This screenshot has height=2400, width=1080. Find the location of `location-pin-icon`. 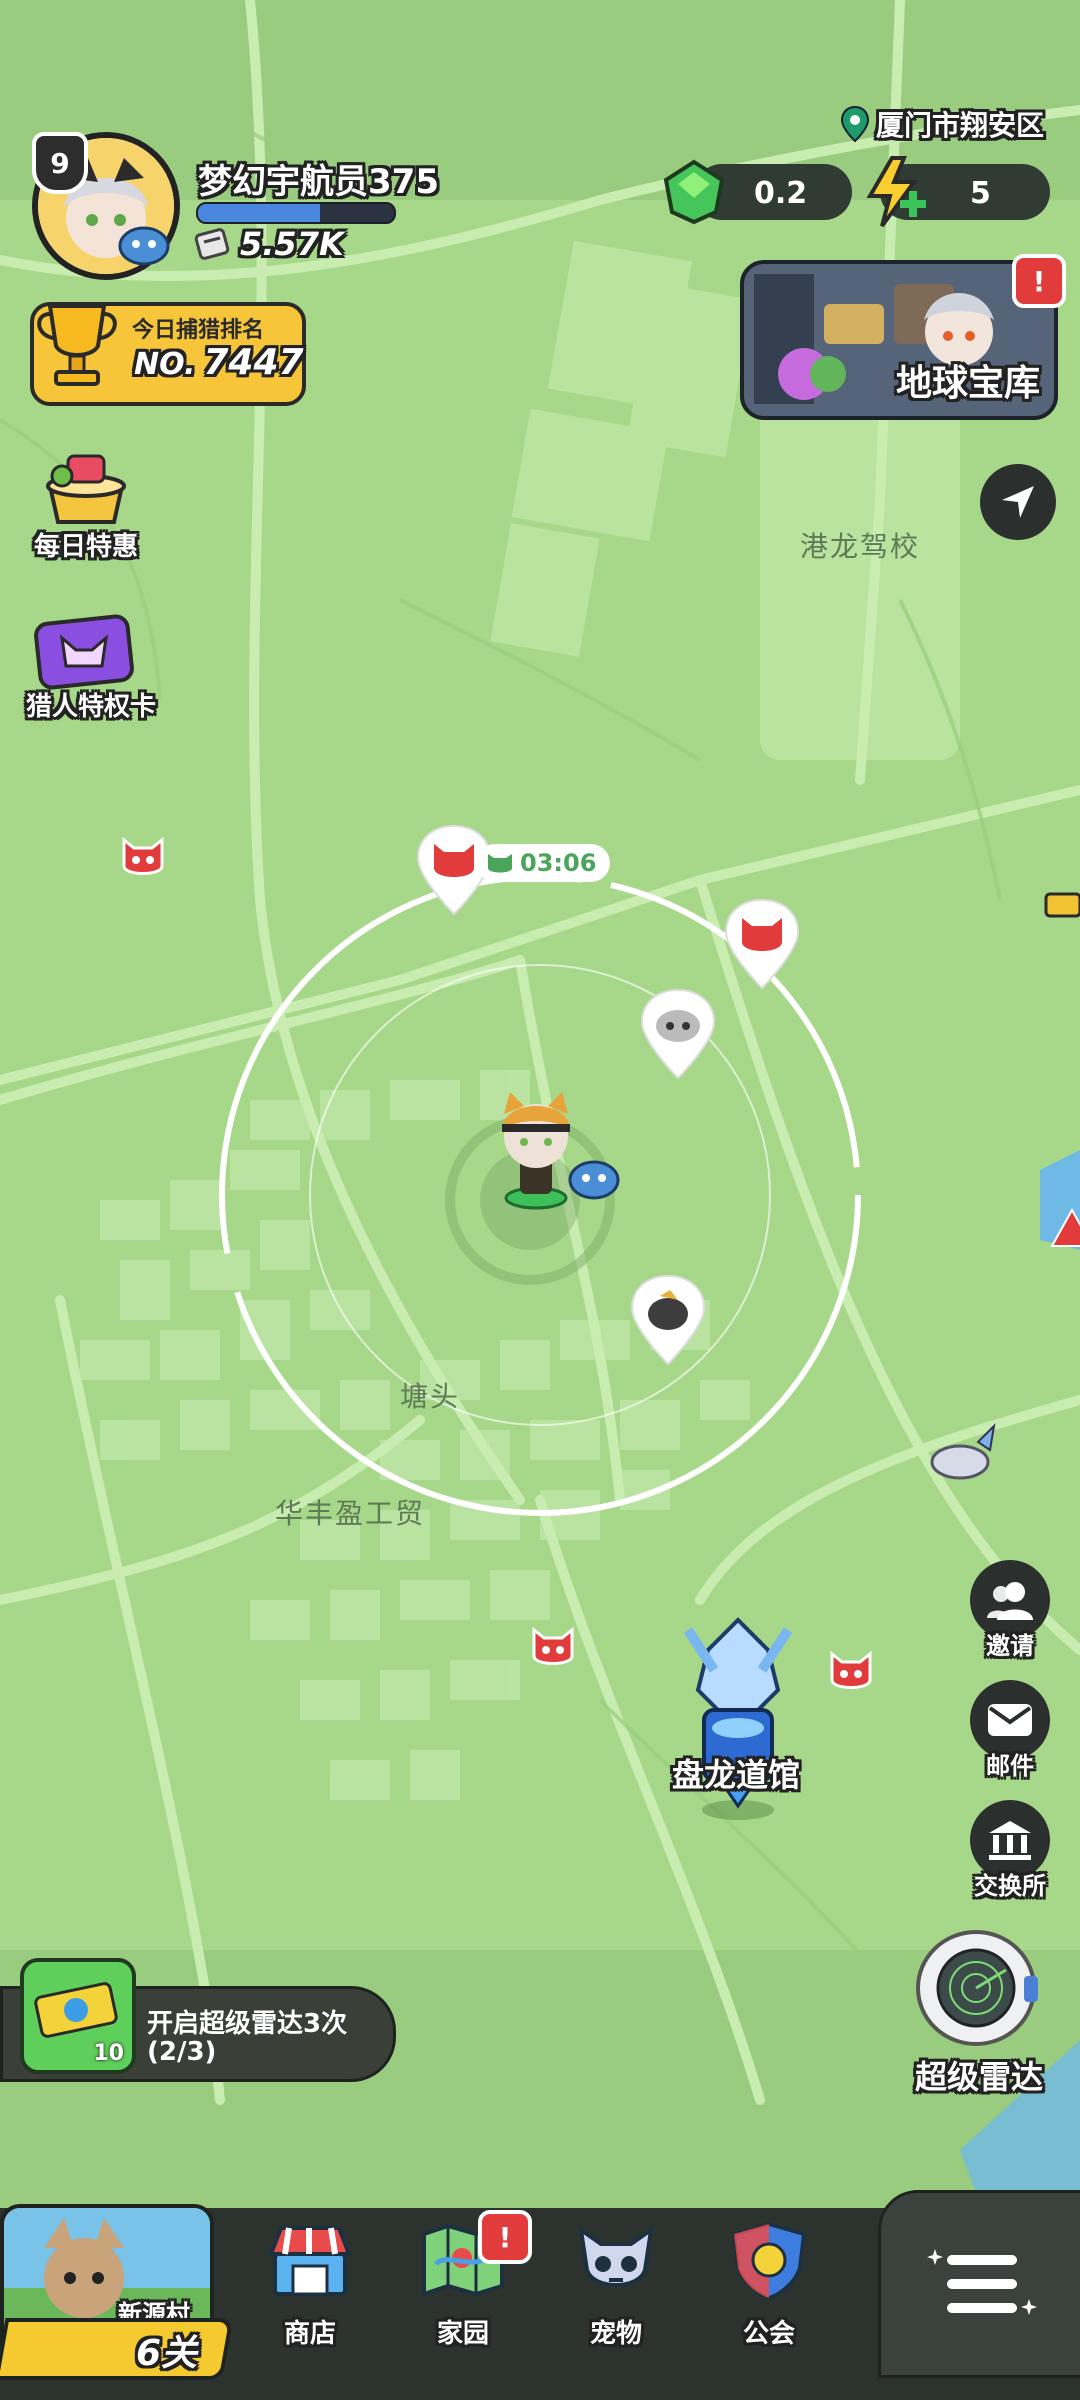

location-pin-icon is located at coordinates (855, 124).